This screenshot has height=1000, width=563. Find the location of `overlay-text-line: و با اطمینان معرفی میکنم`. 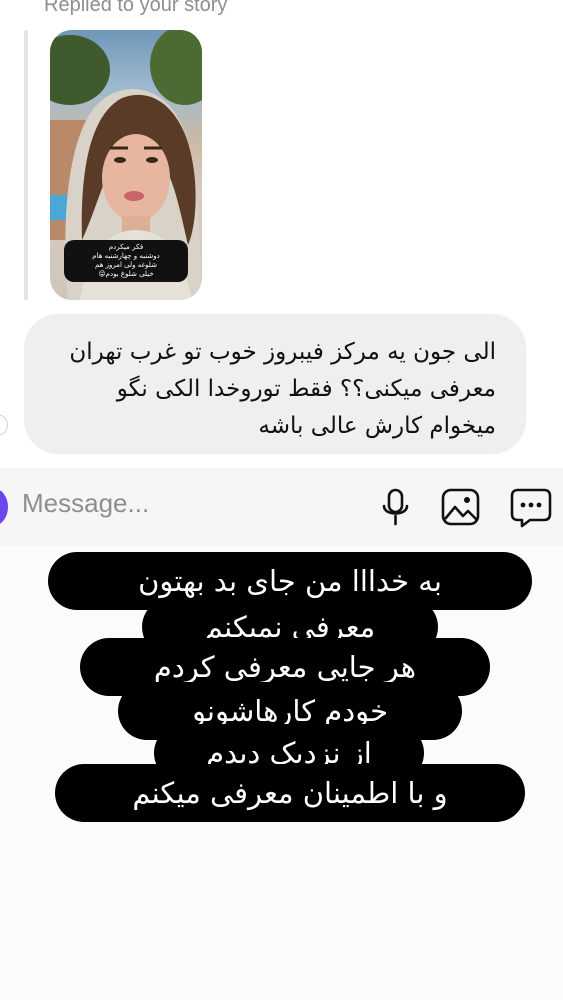

overlay-text-line: و با اطمینان معرفی میکنم is located at coordinates (290, 793).